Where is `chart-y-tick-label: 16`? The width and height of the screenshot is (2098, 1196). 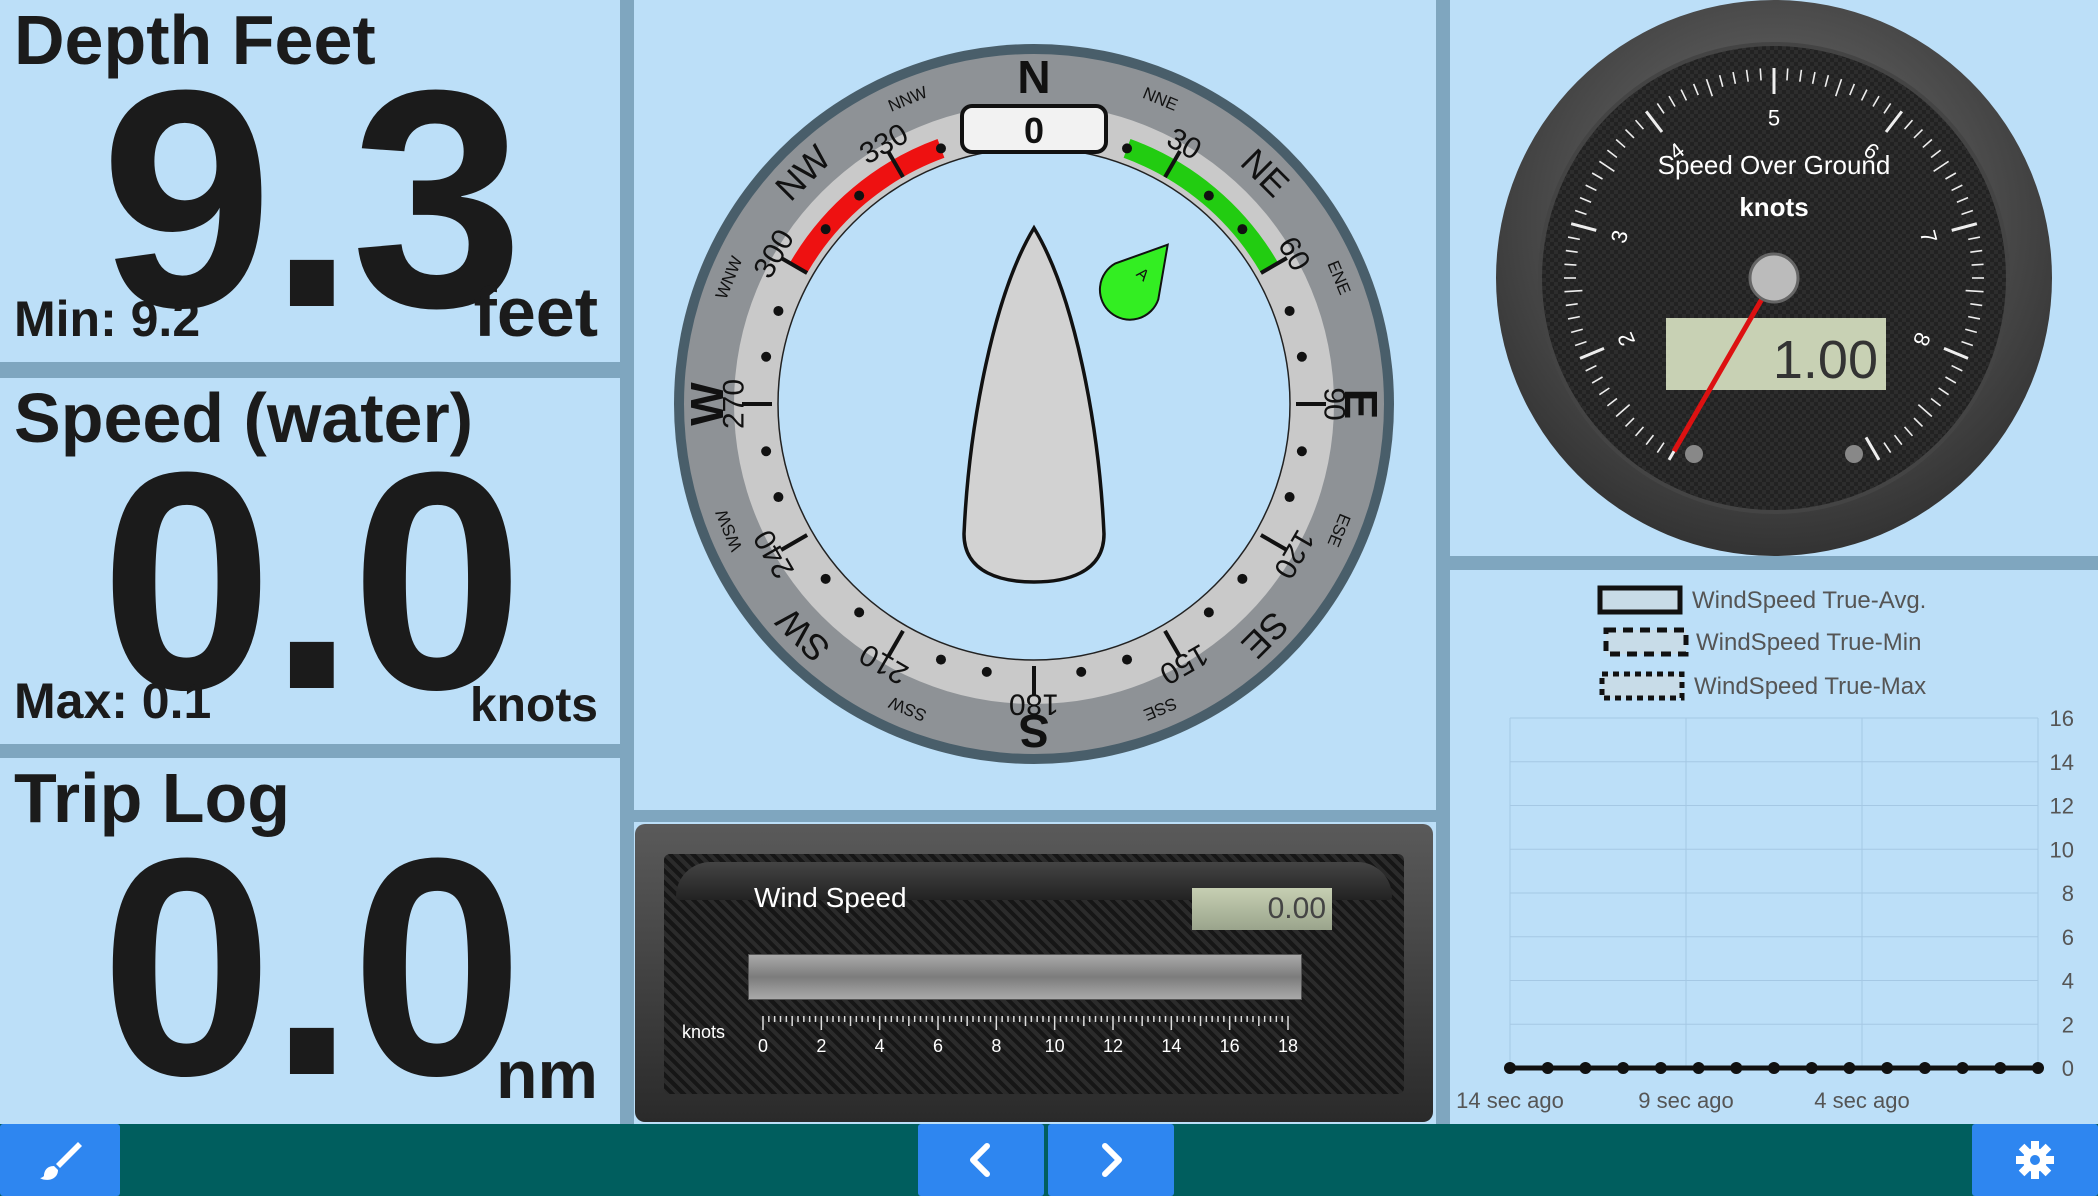 chart-y-tick-label: 16 is located at coordinates (2062, 718).